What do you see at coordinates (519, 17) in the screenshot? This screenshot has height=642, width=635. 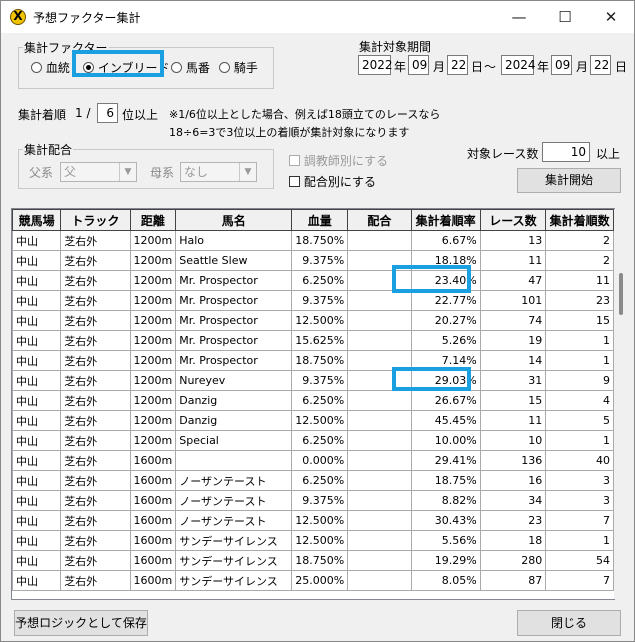 I see `minimize-button: —` at bounding box center [519, 17].